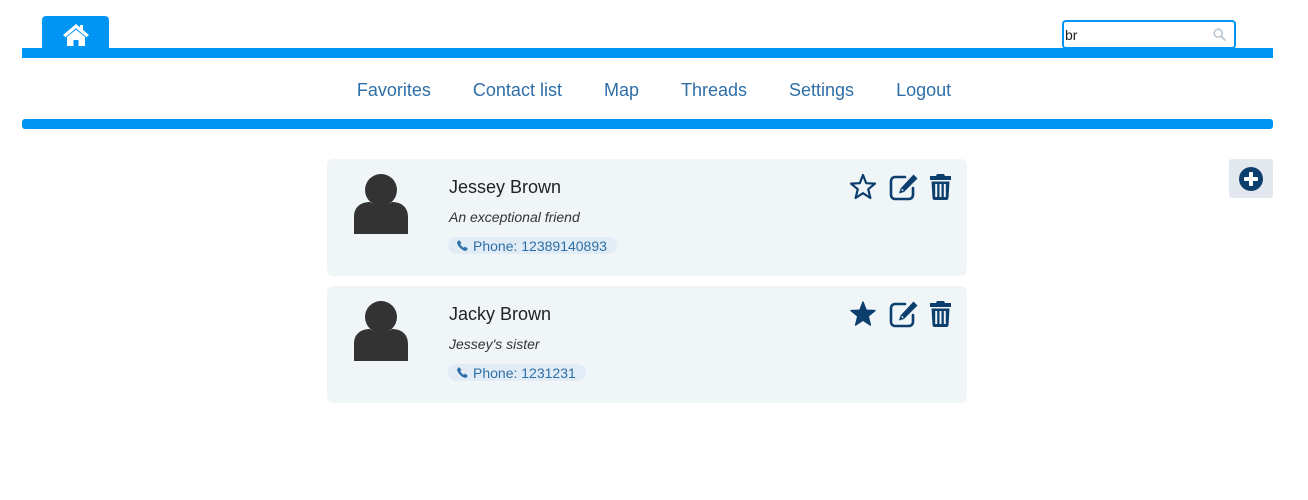  What do you see at coordinates (714, 90) in the screenshot?
I see `nav-threads: Threads` at bounding box center [714, 90].